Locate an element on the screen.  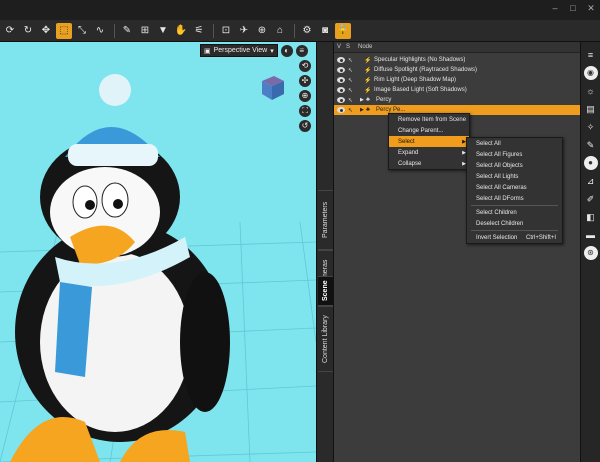
menu-item-label: Select is located at coordinates (406, 141).